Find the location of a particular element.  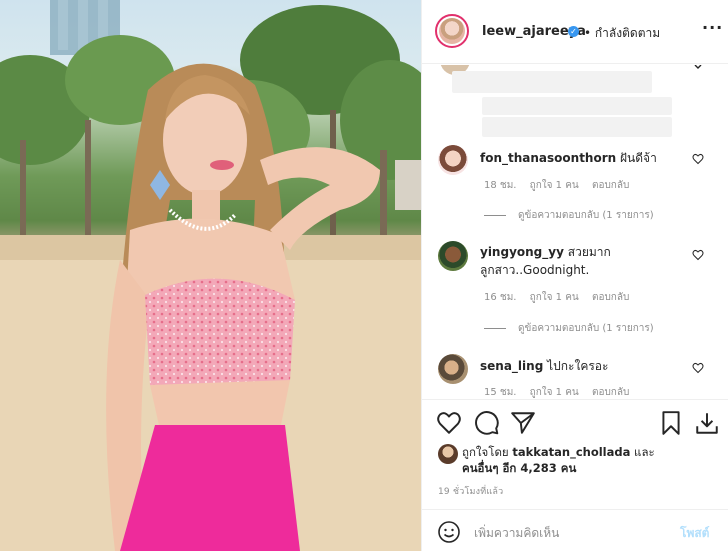

bookmark-icon is located at coordinates (671, 423).